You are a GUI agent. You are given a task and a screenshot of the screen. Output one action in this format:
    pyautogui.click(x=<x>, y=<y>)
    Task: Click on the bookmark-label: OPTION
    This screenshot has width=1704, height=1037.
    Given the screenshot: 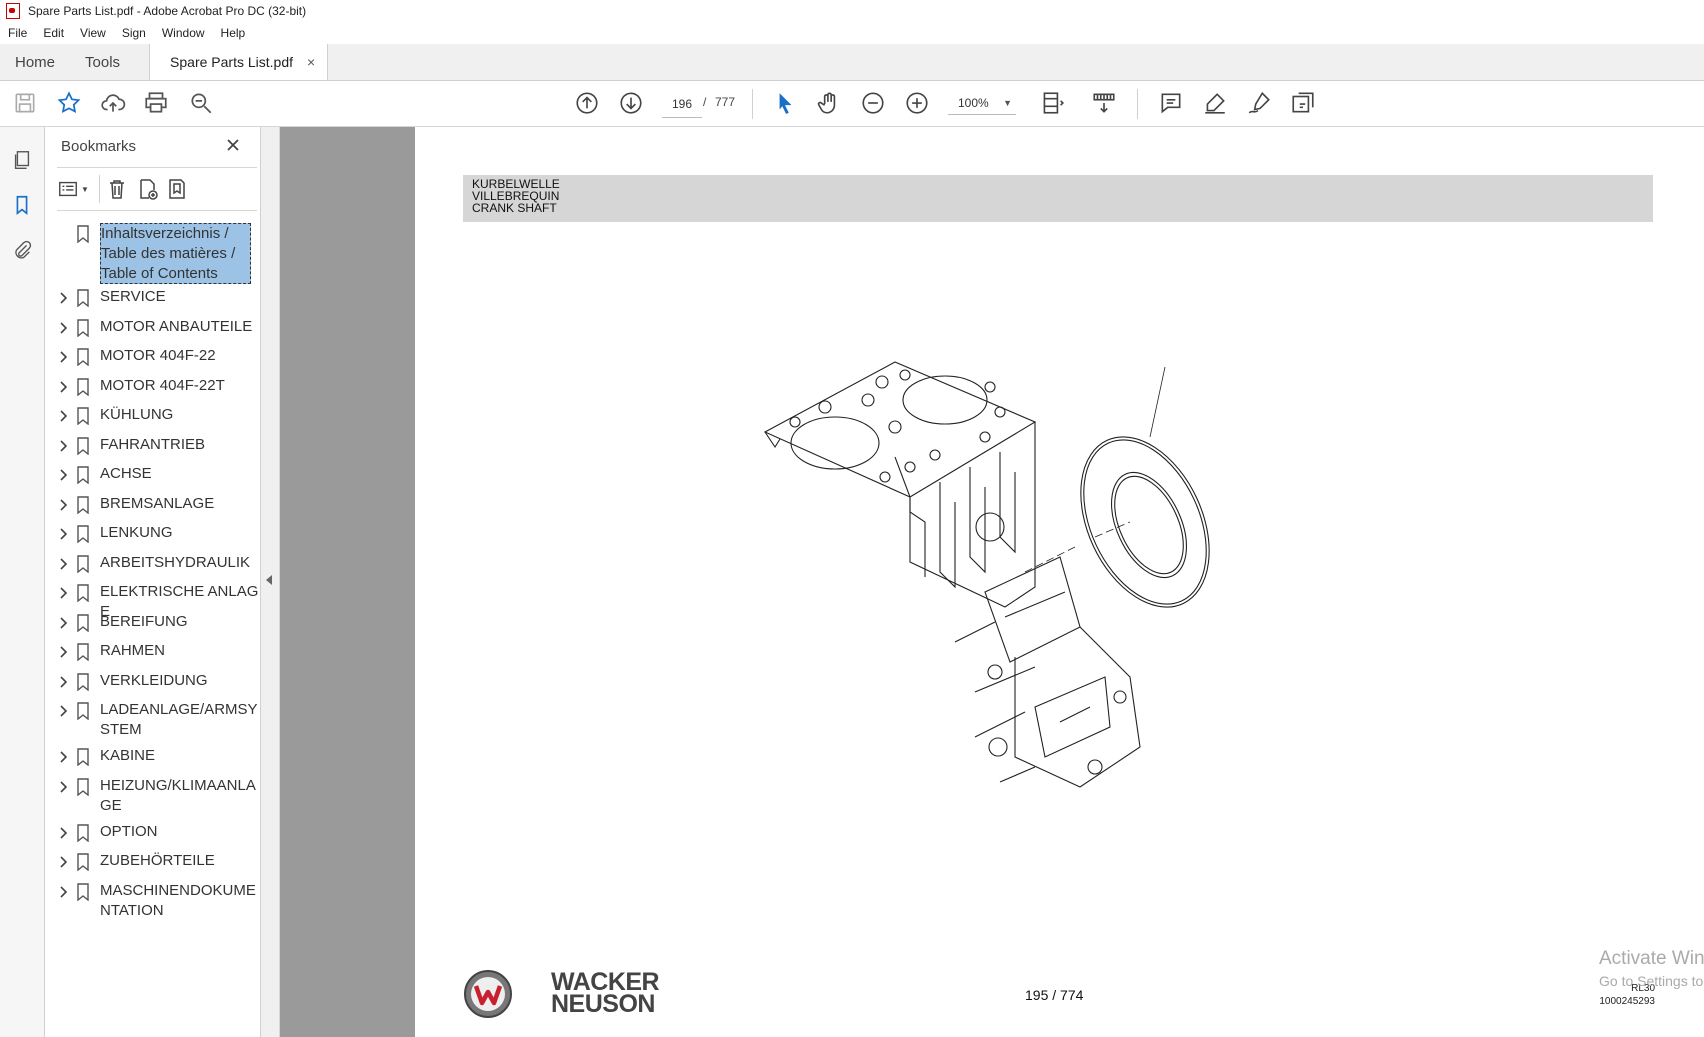 What is the action you would take?
    pyautogui.click(x=129, y=831)
    